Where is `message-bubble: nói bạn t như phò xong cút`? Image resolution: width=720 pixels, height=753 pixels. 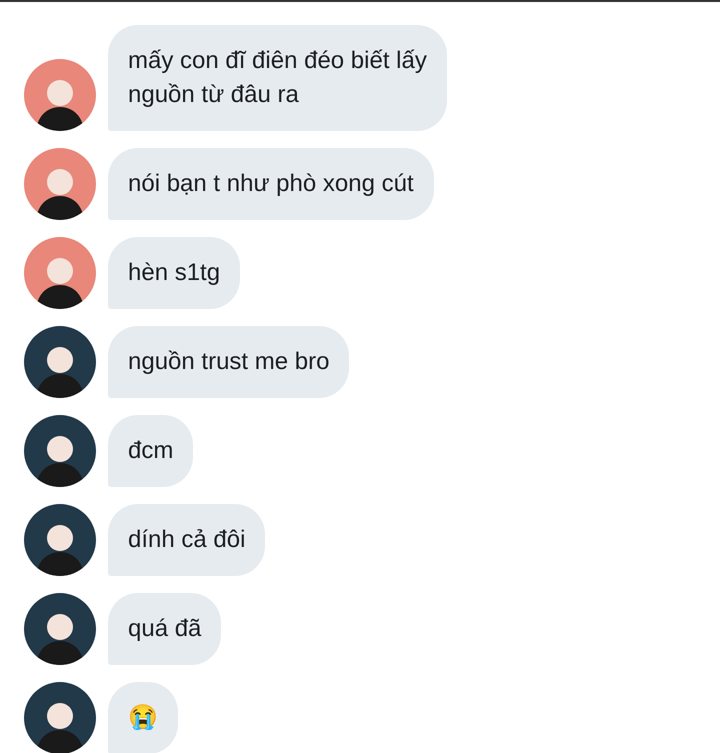
message-bubble: nói bạn t như phò xong cút is located at coordinates (271, 184).